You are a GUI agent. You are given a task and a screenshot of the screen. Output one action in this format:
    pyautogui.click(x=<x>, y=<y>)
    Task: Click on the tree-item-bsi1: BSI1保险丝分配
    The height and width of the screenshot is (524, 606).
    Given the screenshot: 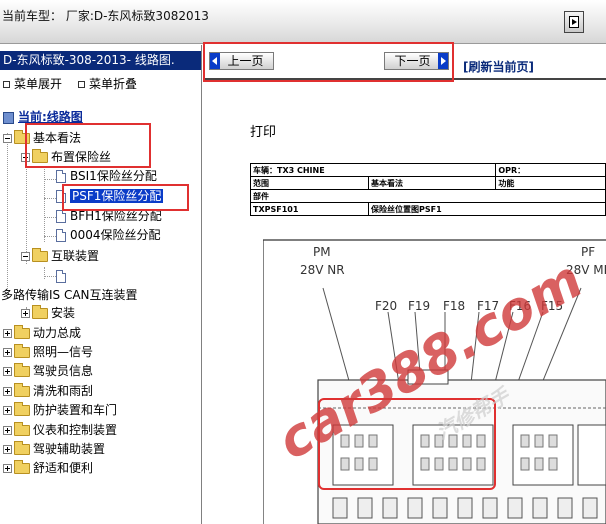 What is the action you would take?
    pyautogui.click(x=106, y=176)
    